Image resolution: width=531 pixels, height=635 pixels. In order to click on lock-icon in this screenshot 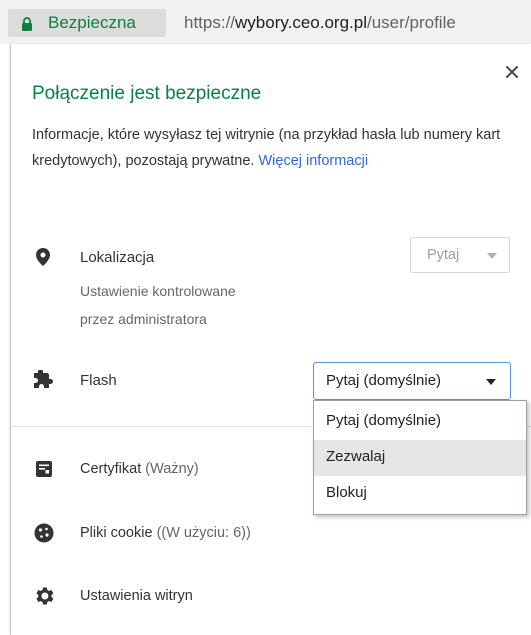, I will do `click(27, 24)`.